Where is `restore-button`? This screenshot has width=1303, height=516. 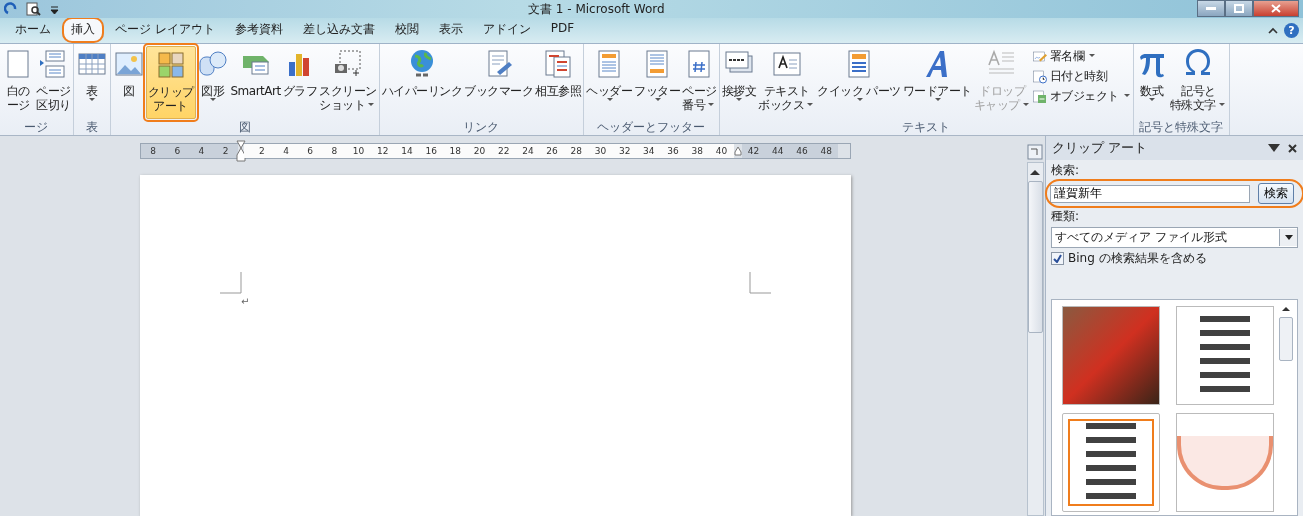
restore-button is located at coordinates (1239, 8).